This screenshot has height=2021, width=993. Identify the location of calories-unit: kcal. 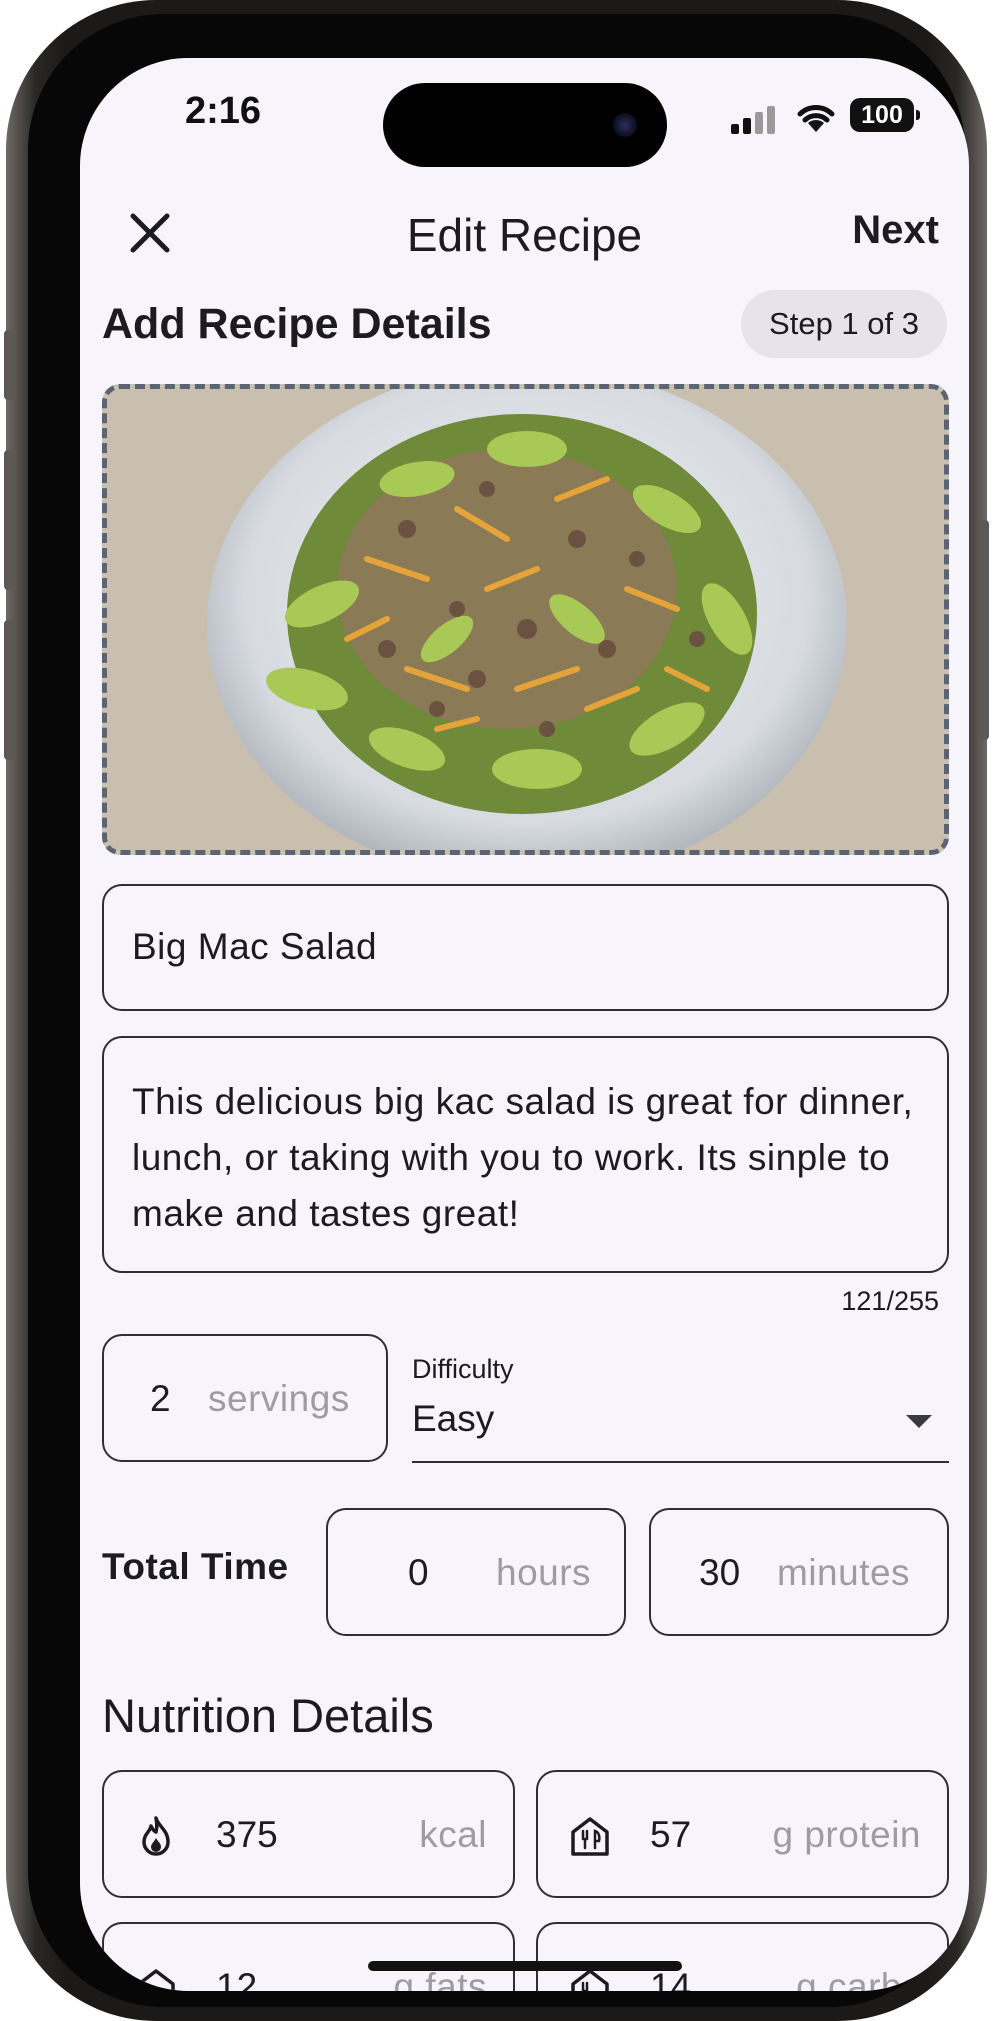
(453, 1834).